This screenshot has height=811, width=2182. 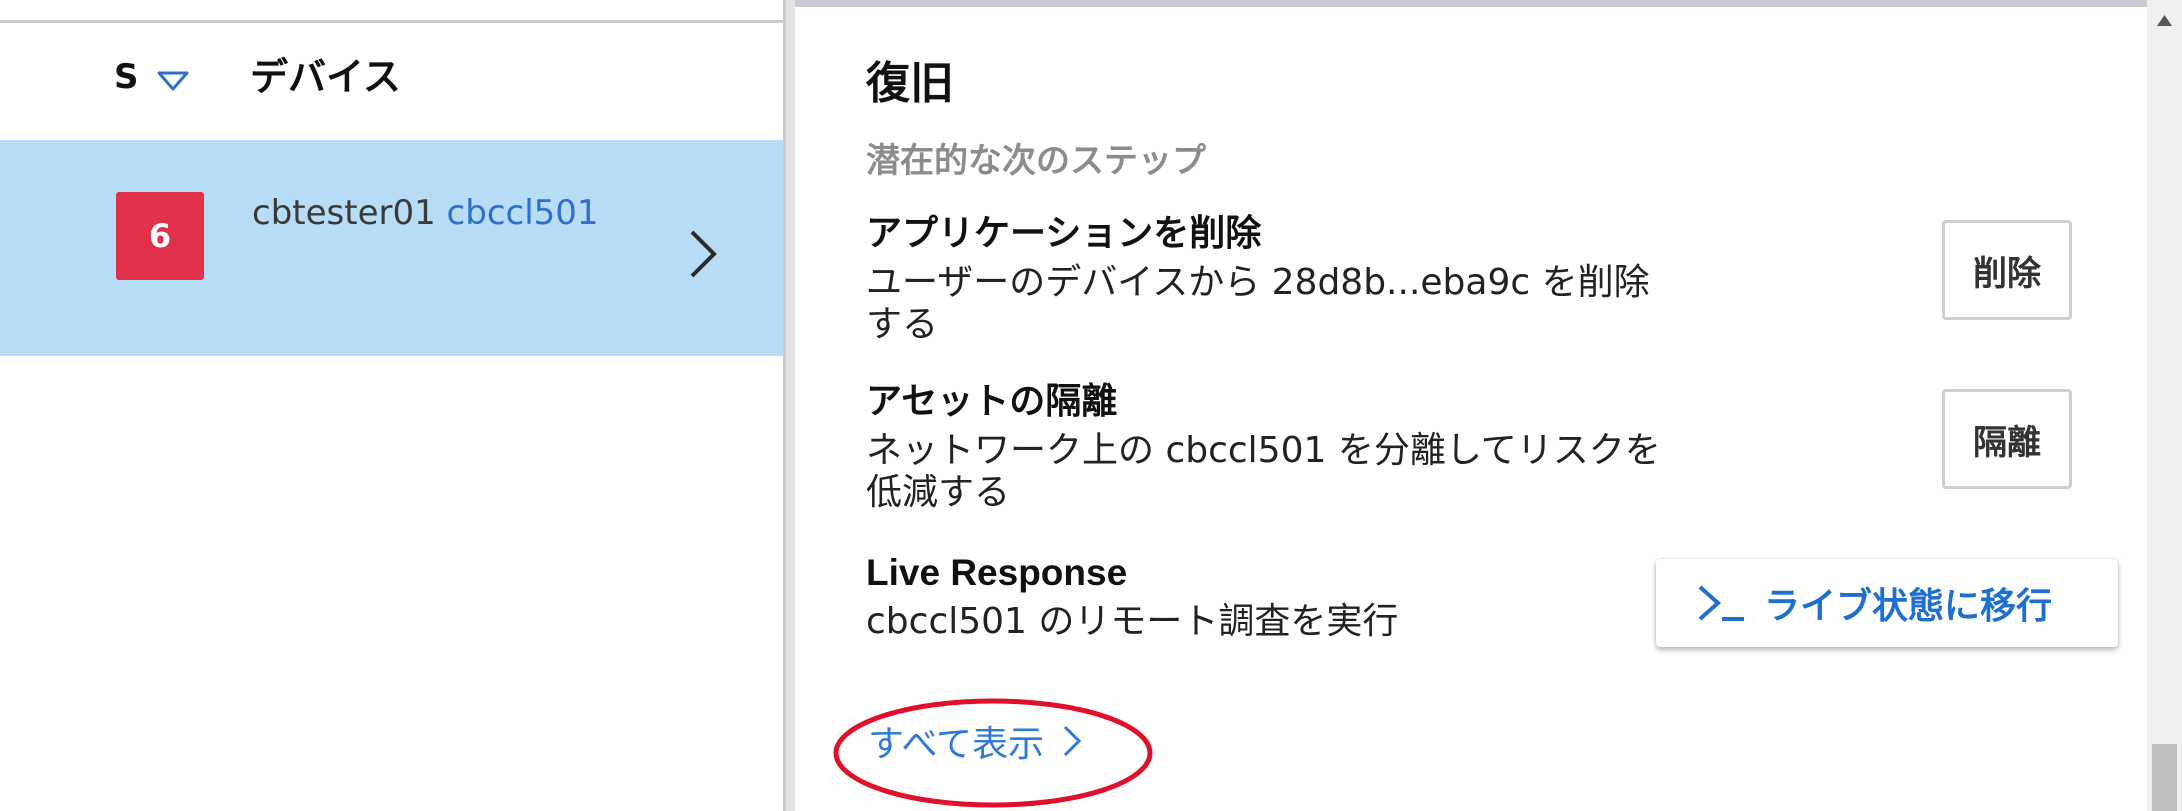 I want to click on terminal-prompt-icon, so click(x=1721, y=603).